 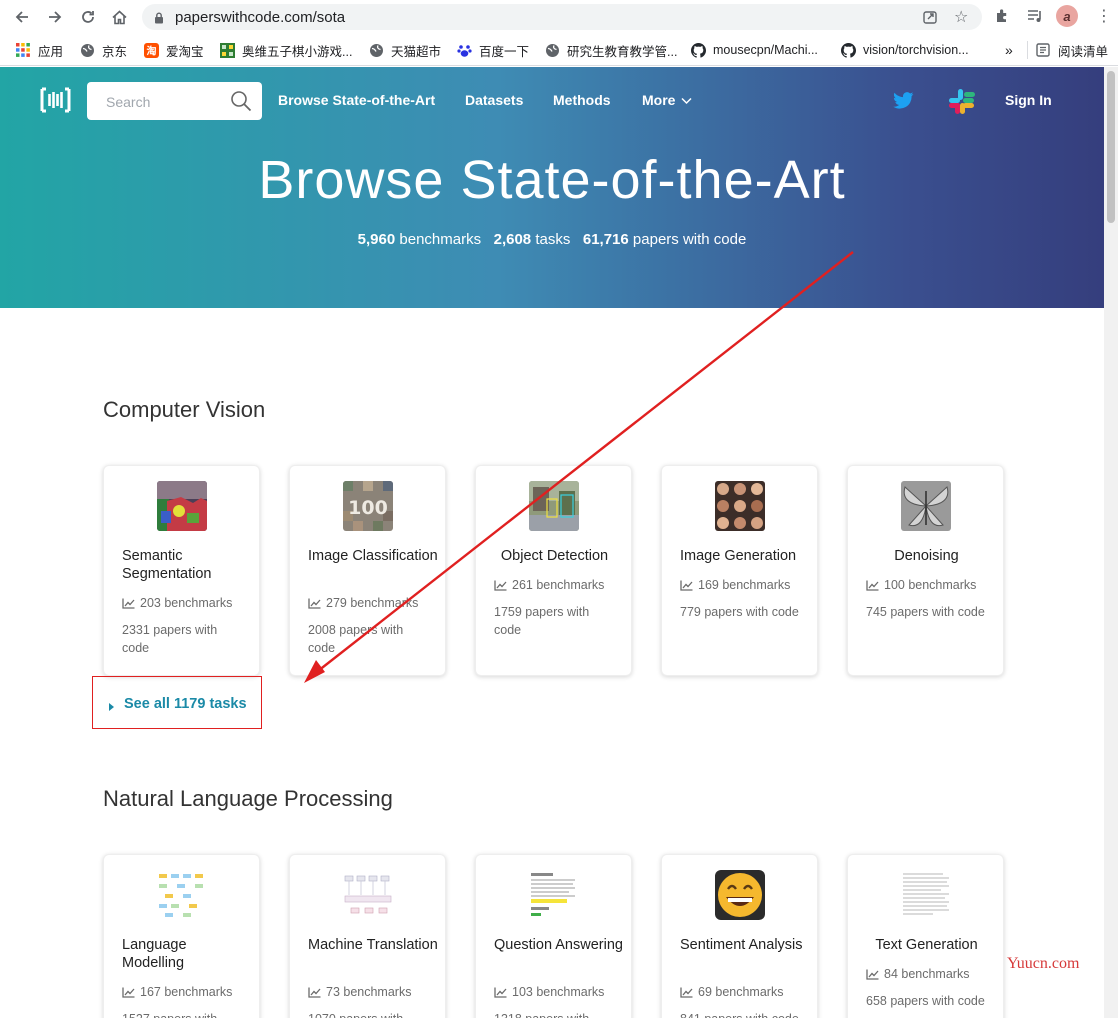 What do you see at coordinates (562, 17) in the screenshot?
I see `address-bar: paperswithcode.com/sota ☆` at bounding box center [562, 17].